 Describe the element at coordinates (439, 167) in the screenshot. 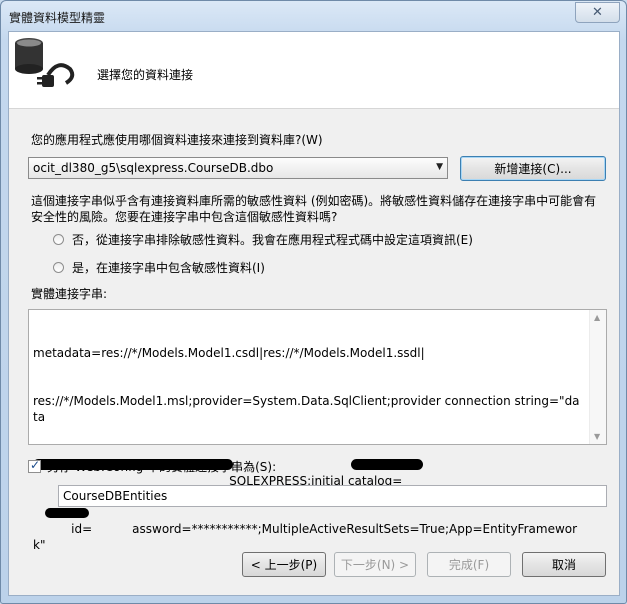

I see `chevron-down-icon: ▼` at that location.